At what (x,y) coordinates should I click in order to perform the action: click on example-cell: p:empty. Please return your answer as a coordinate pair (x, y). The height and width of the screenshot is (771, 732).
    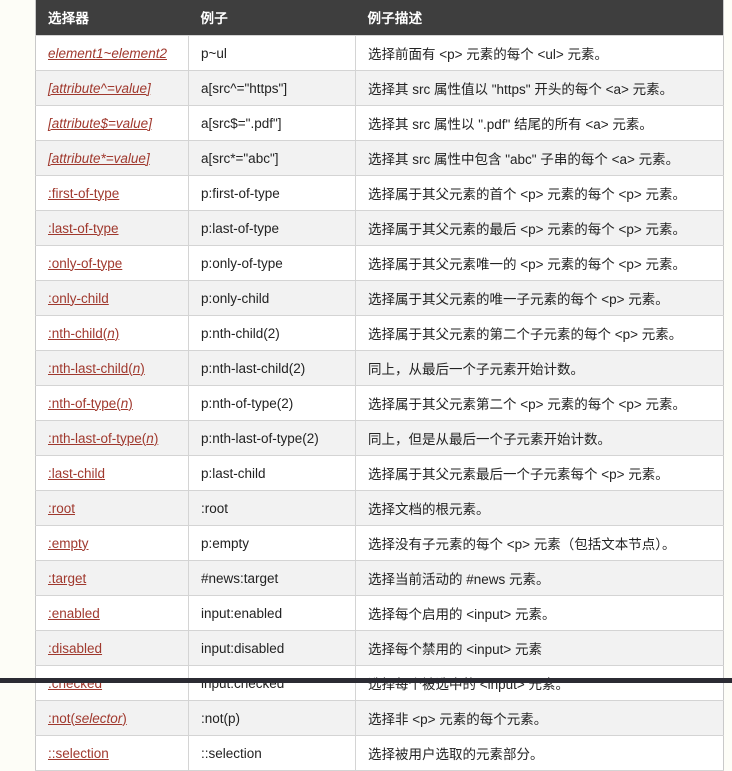
    Looking at the image, I should click on (272, 543).